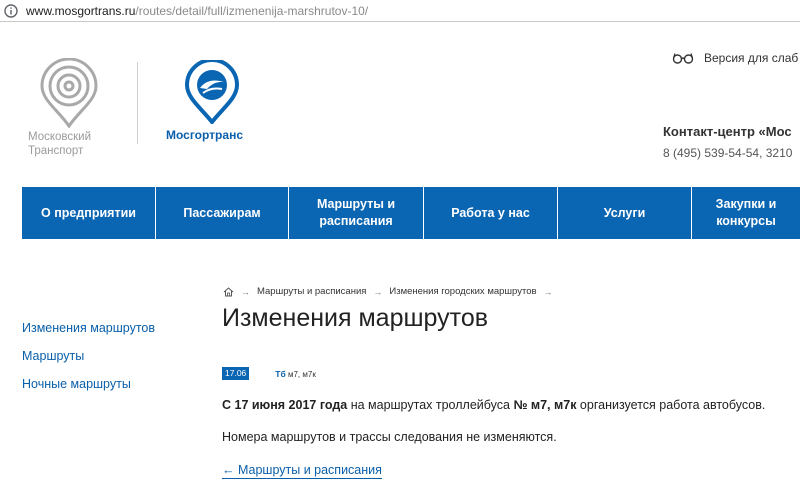  Describe the element at coordinates (545, 405) in the screenshot. I see `announcement-routes: № м7, м7к` at that location.